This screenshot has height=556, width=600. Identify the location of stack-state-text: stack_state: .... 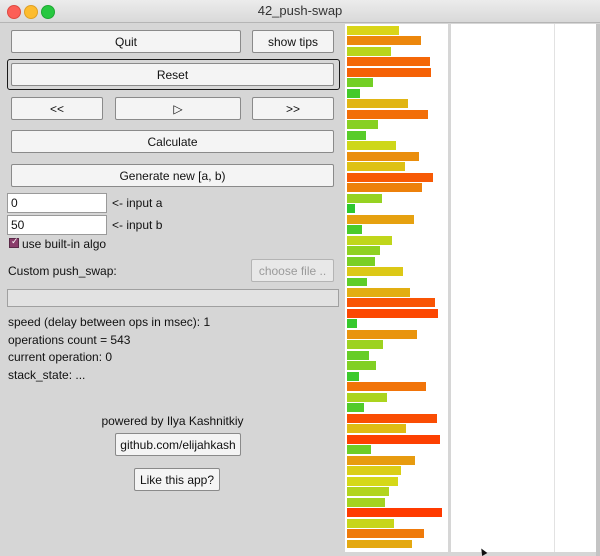
(47, 375).